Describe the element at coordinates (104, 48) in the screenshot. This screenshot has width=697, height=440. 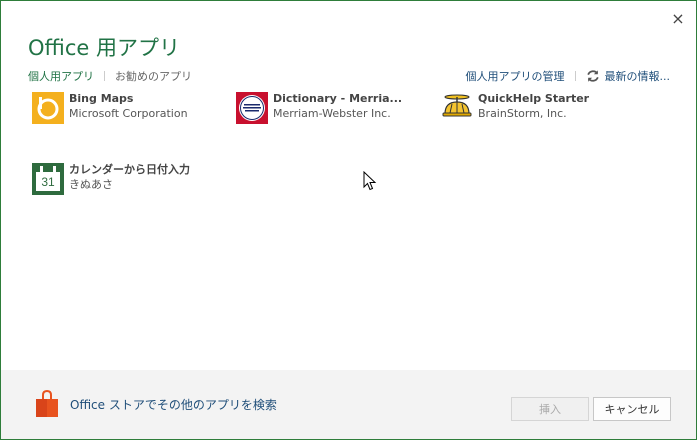
I see `dialog-title: Office 用アプリ` at that location.